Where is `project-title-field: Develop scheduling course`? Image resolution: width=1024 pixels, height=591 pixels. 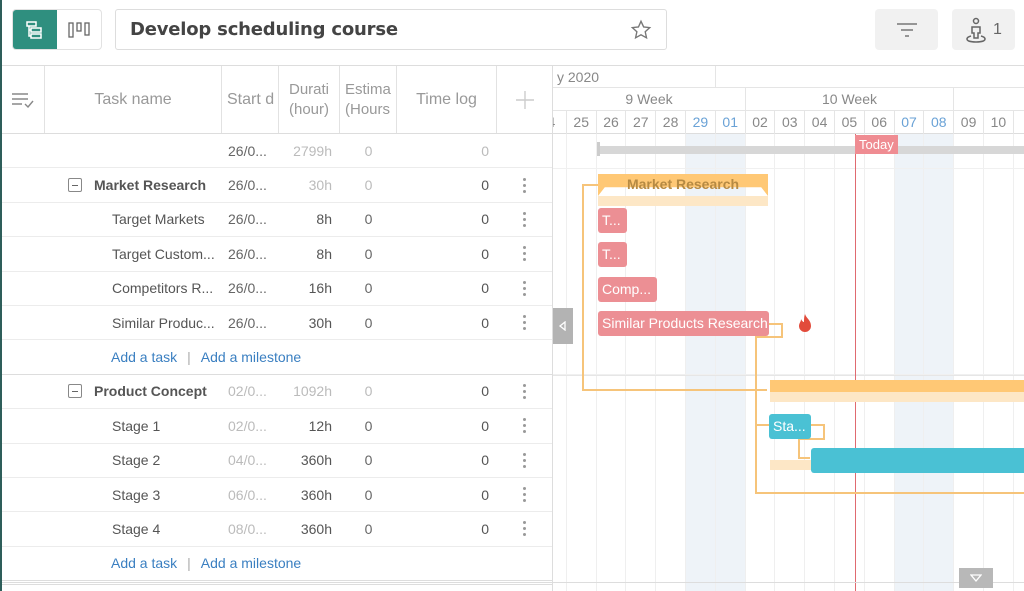 project-title-field: Develop scheduling course is located at coordinates (391, 29).